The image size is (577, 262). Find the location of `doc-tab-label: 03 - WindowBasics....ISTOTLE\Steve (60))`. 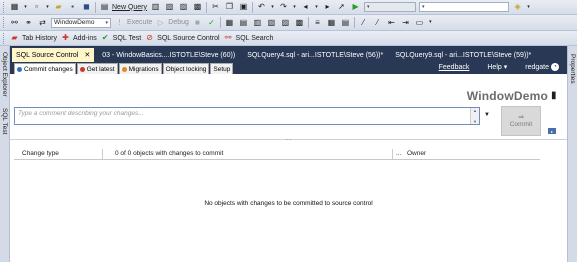

doc-tab-label: 03 - WindowBasics....ISTOTLE\Steve (60)) is located at coordinates (169, 55).